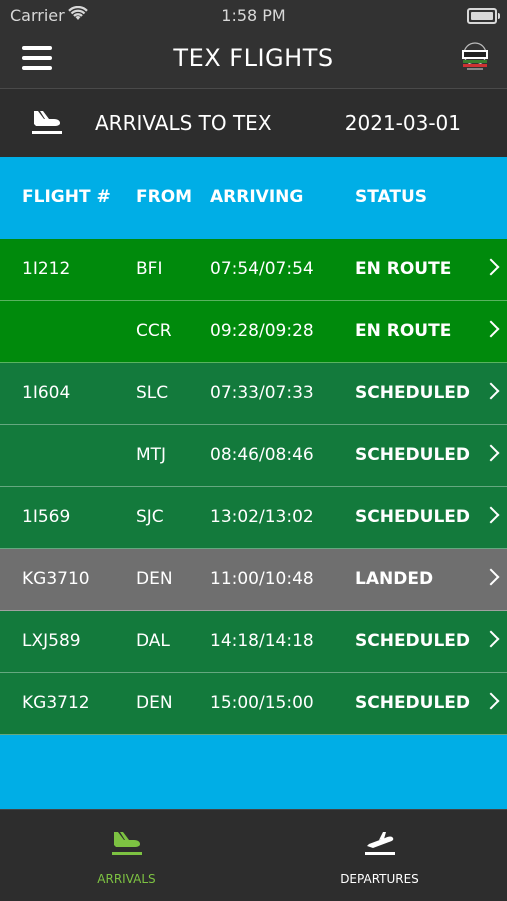 This screenshot has width=507, height=901. Describe the element at coordinates (154, 331) in the screenshot. I see `origin-airport: CCR` at that location.